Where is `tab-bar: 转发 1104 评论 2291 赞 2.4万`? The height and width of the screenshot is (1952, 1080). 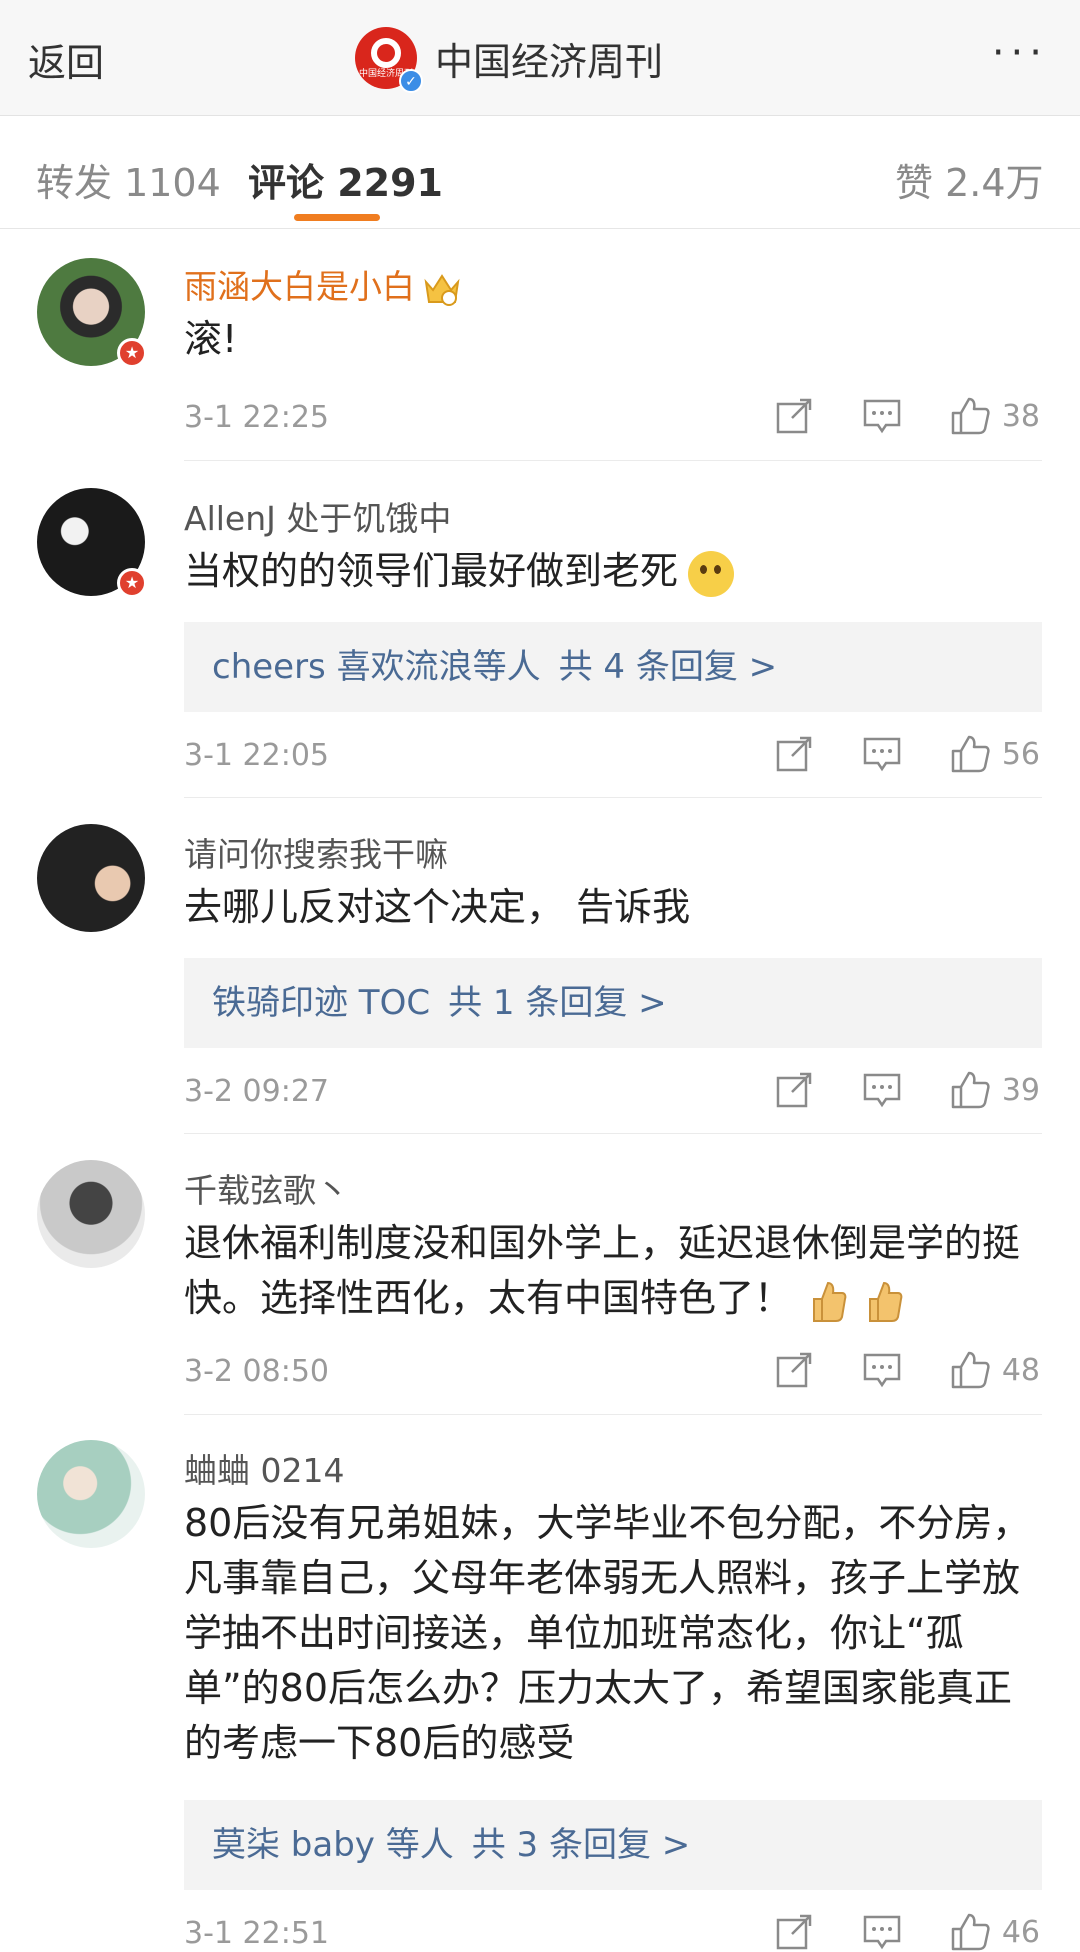 tab-bar: 转发 1104 评论 2291 赞 2.4万 is located at coordinates (540, 172).